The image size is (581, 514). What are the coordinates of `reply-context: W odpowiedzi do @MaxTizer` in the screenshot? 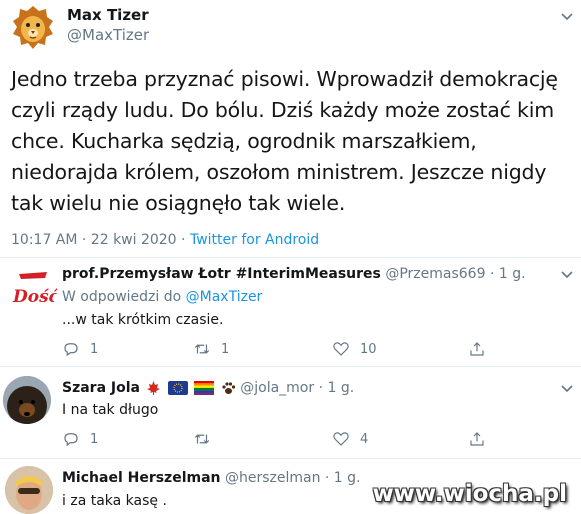 It's located at (162, 297).